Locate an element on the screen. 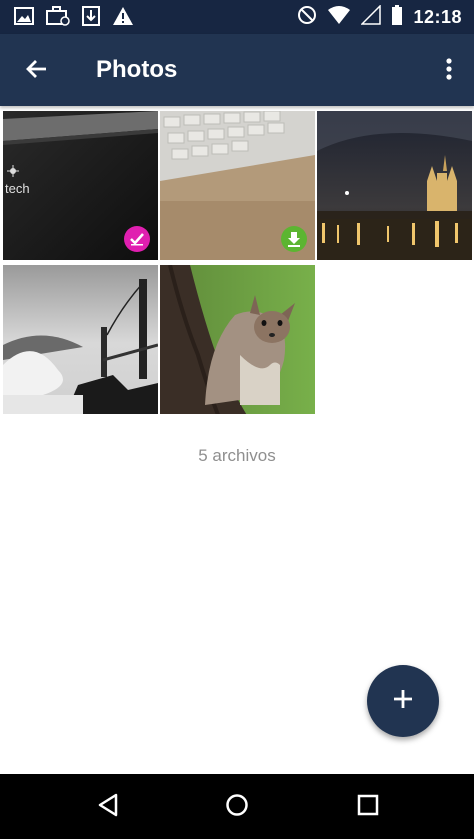 Image resolution: width=474 pixels, height=839 pixels. nav-home-button is located at coordinates (237, 807).